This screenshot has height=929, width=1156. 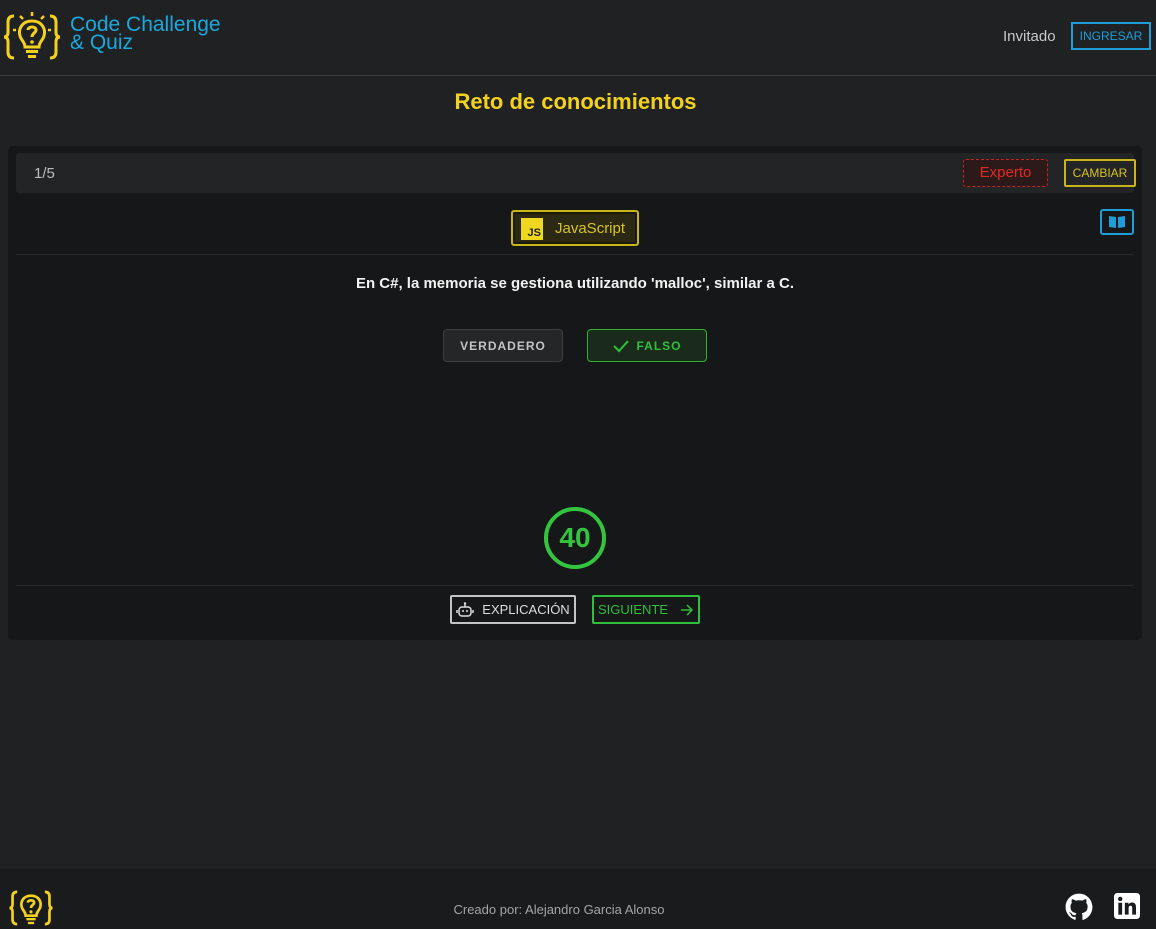 What do you see at coordinates (575, 101) in the screenshot?
I see `page-title: Reto de conocimientos` at bounding box center [575, 101].